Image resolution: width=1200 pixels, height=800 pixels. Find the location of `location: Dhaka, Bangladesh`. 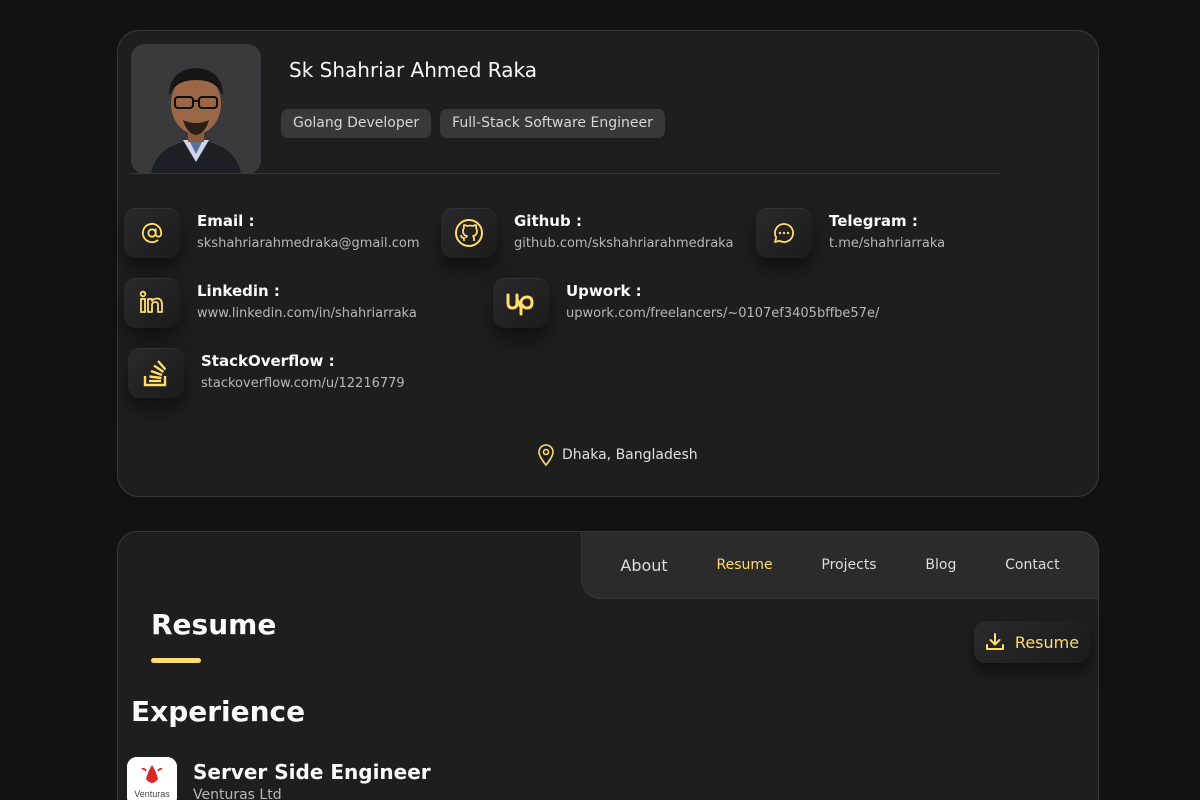

location: Dhaka, Bangladesh is located at coordinates (618, 455).